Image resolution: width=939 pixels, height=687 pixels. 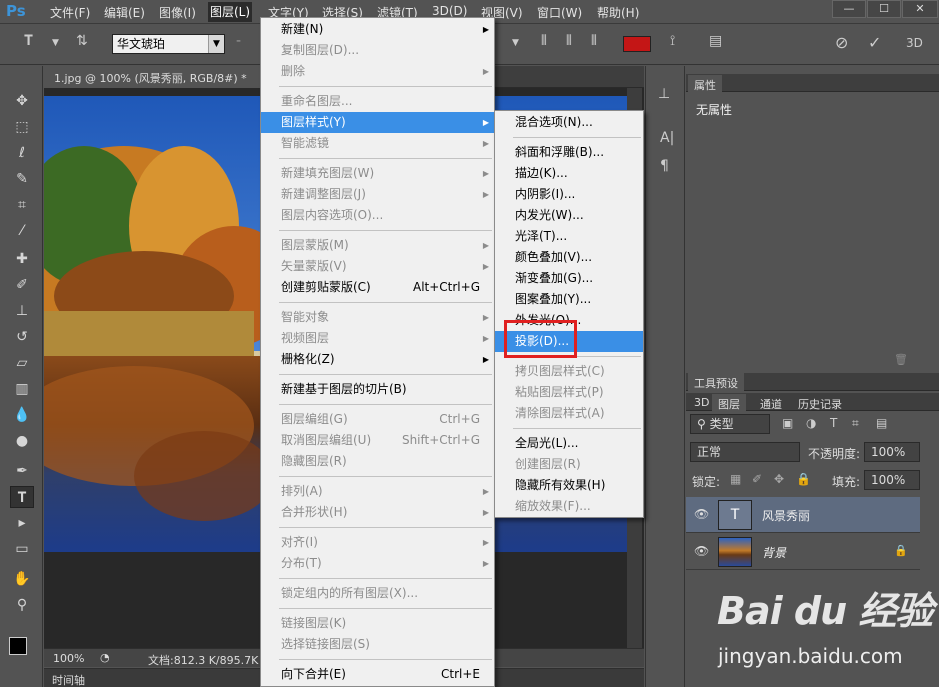 I want to click on move-tool-icon: ✥, so click(x=22, y=101).